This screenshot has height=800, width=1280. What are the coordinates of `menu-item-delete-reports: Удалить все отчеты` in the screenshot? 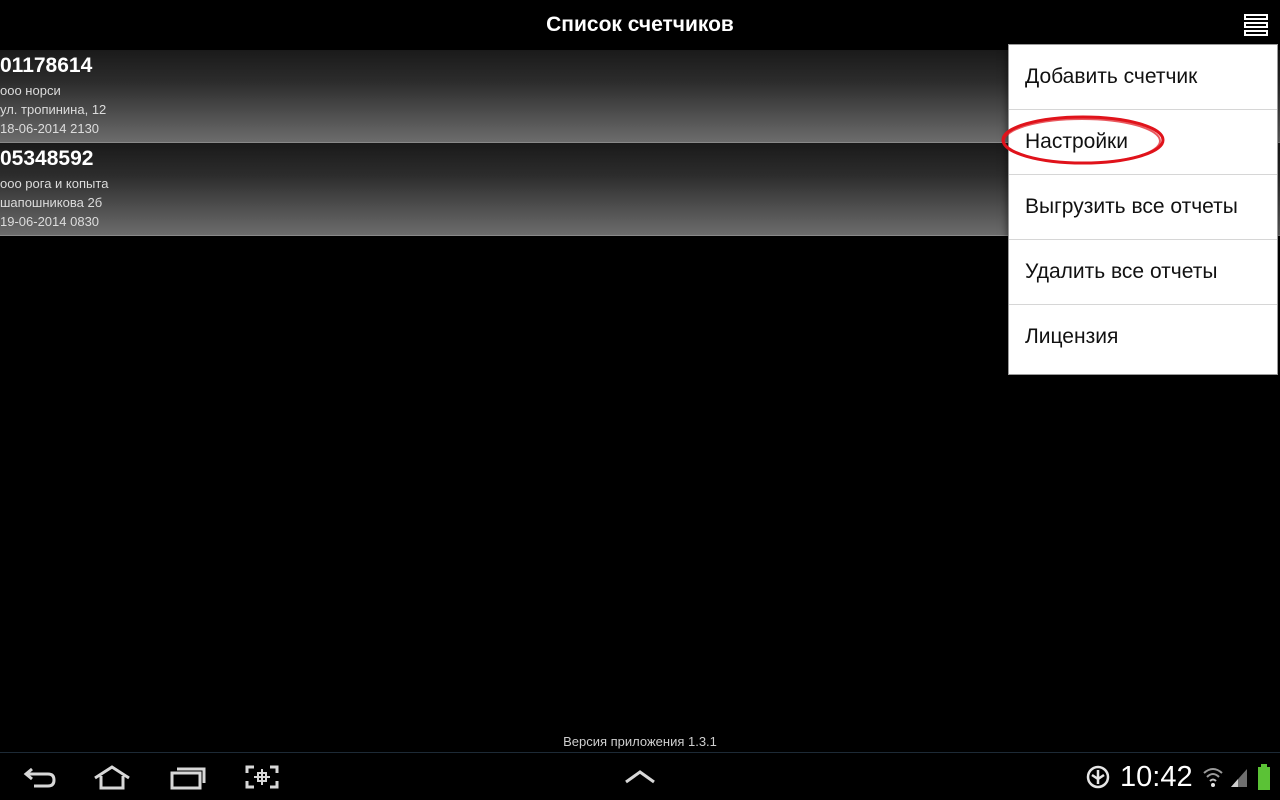 It's located at (1143, 272).